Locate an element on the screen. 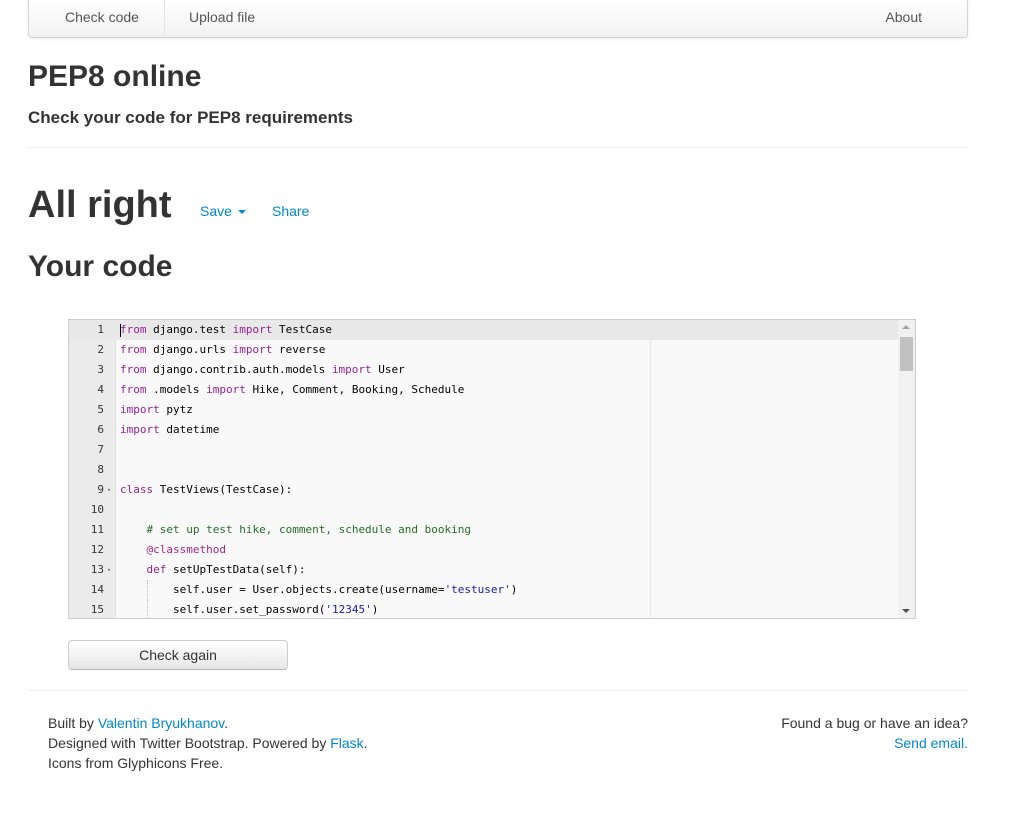 Image resolution: width=1033 pixels, height=814 pixels. built-by-text: Built by is located at coordinates (73, 723).